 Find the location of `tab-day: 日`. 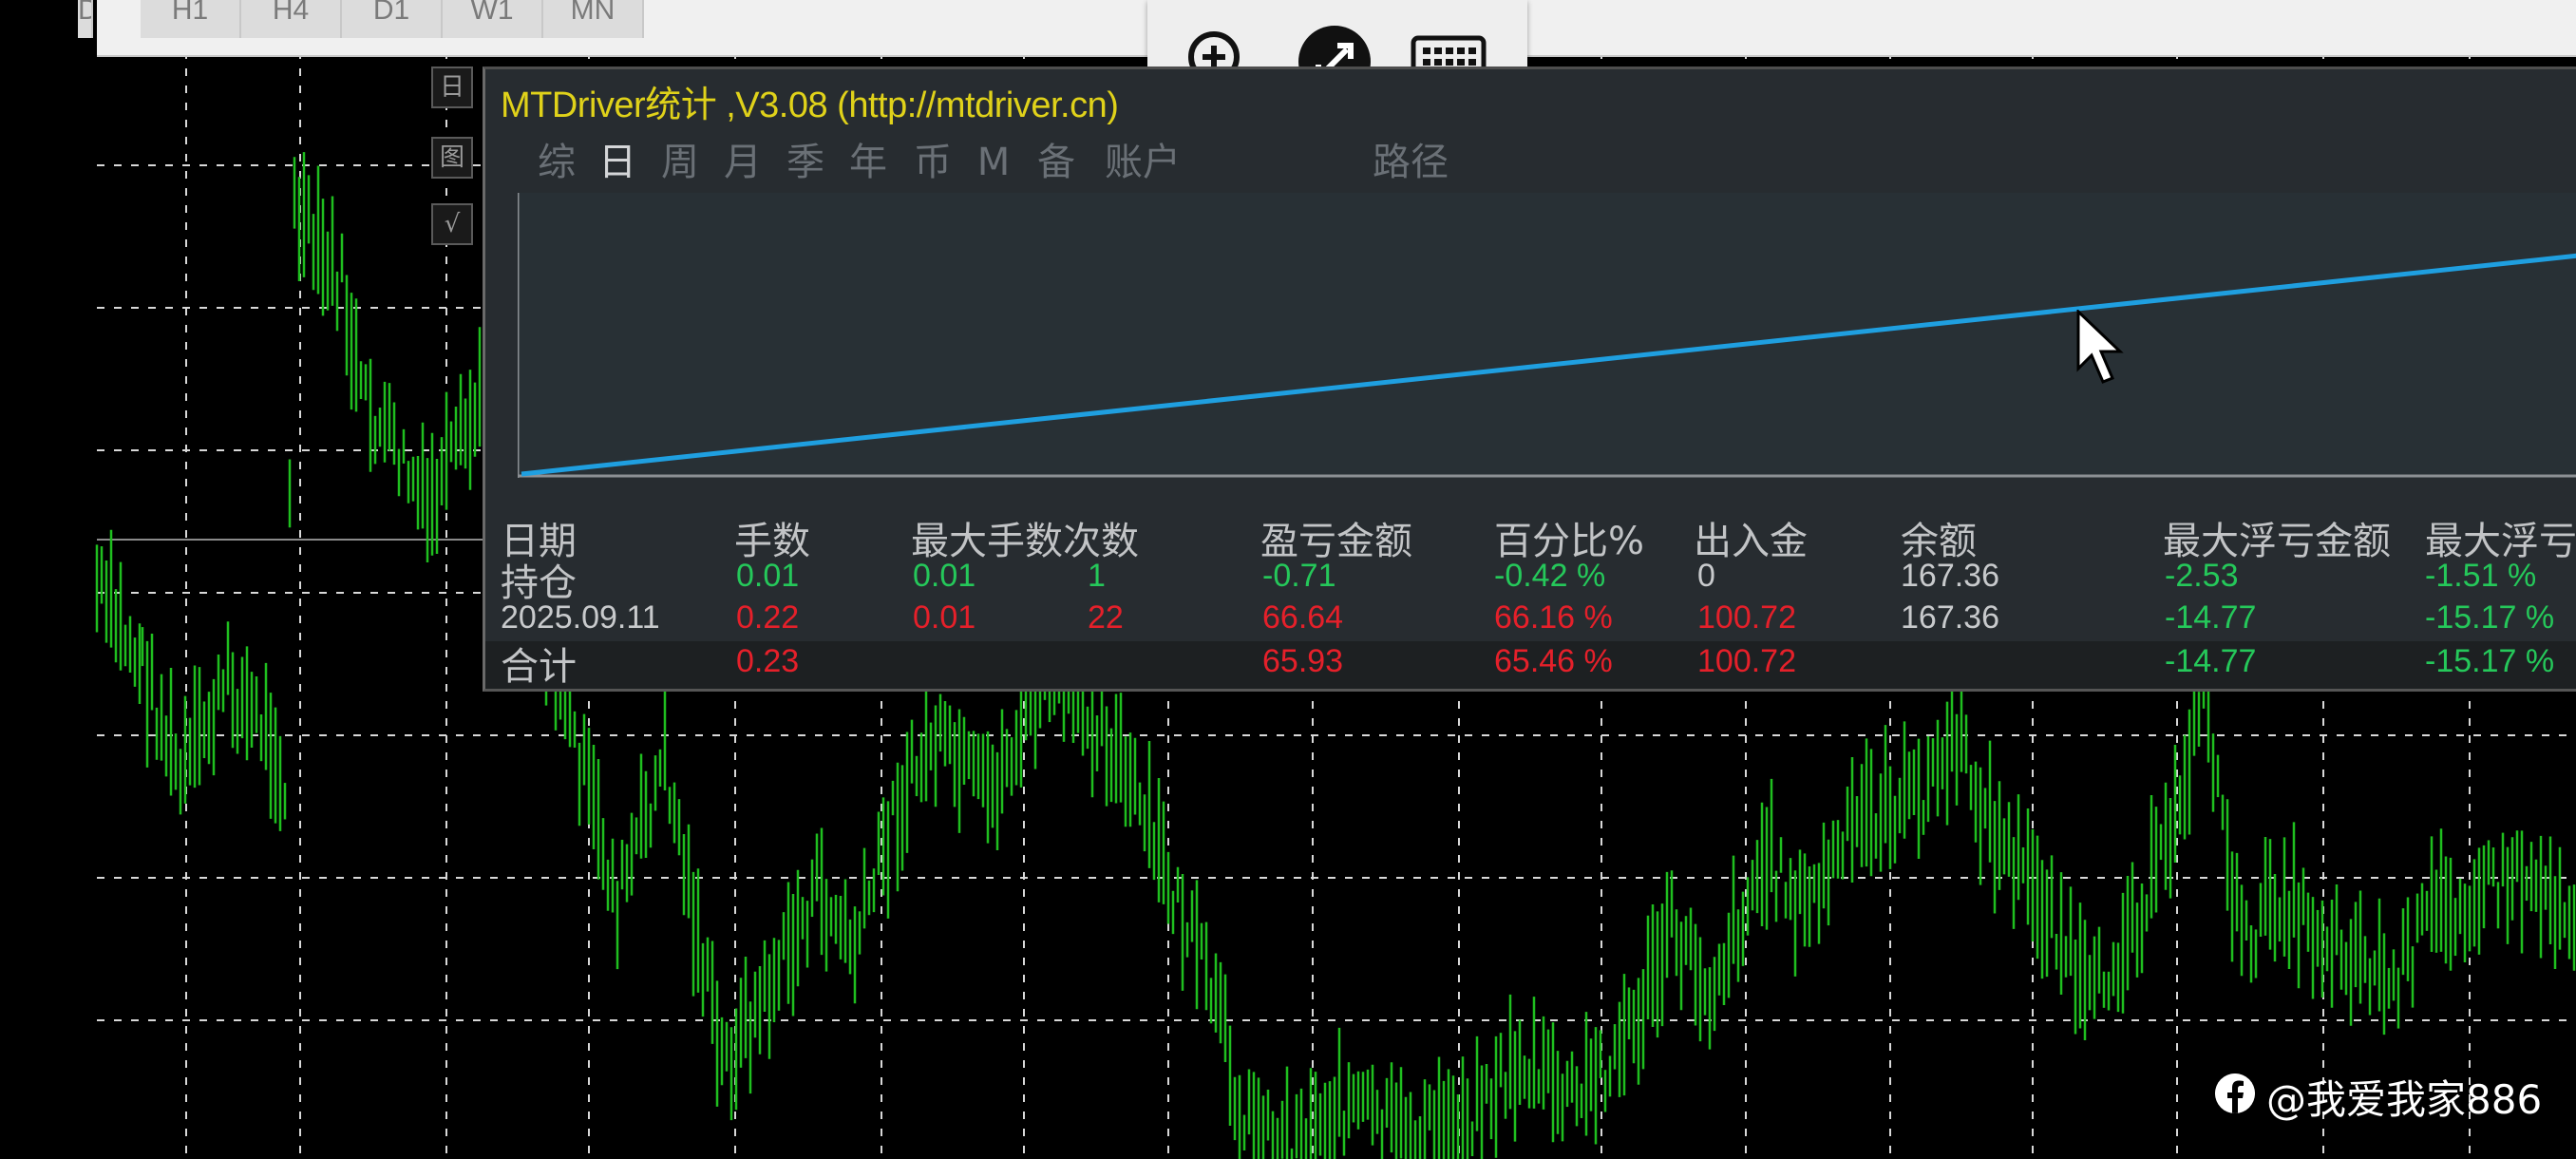

tab-day: 日 is located at coordinates (617, 162).